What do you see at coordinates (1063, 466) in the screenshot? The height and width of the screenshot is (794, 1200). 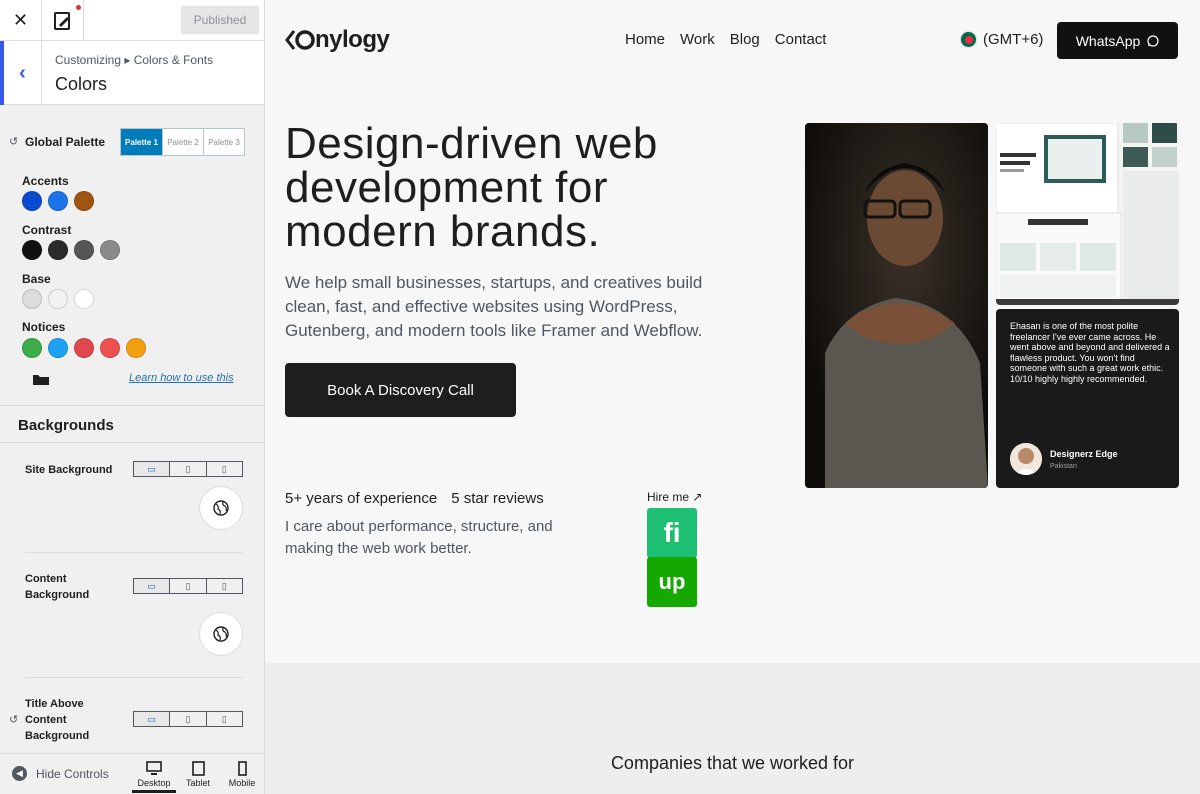 I see `testimonial-country: Pakistan` at bounding box center [1063, 466].